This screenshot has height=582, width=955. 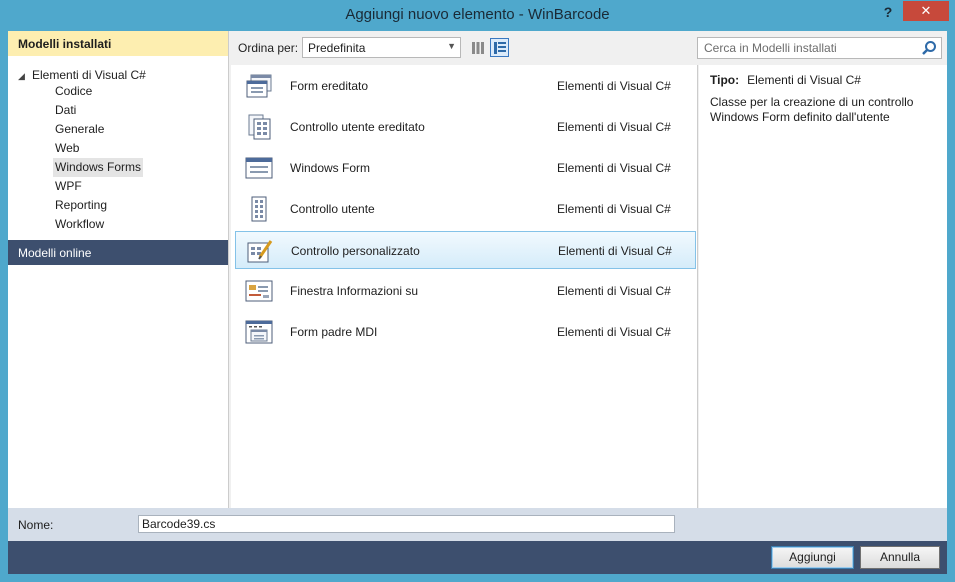 What do you see at coordinates (337, 48) in the screenshot?
I see `sort-value: Predefinita` at bounding box center [337, 48].